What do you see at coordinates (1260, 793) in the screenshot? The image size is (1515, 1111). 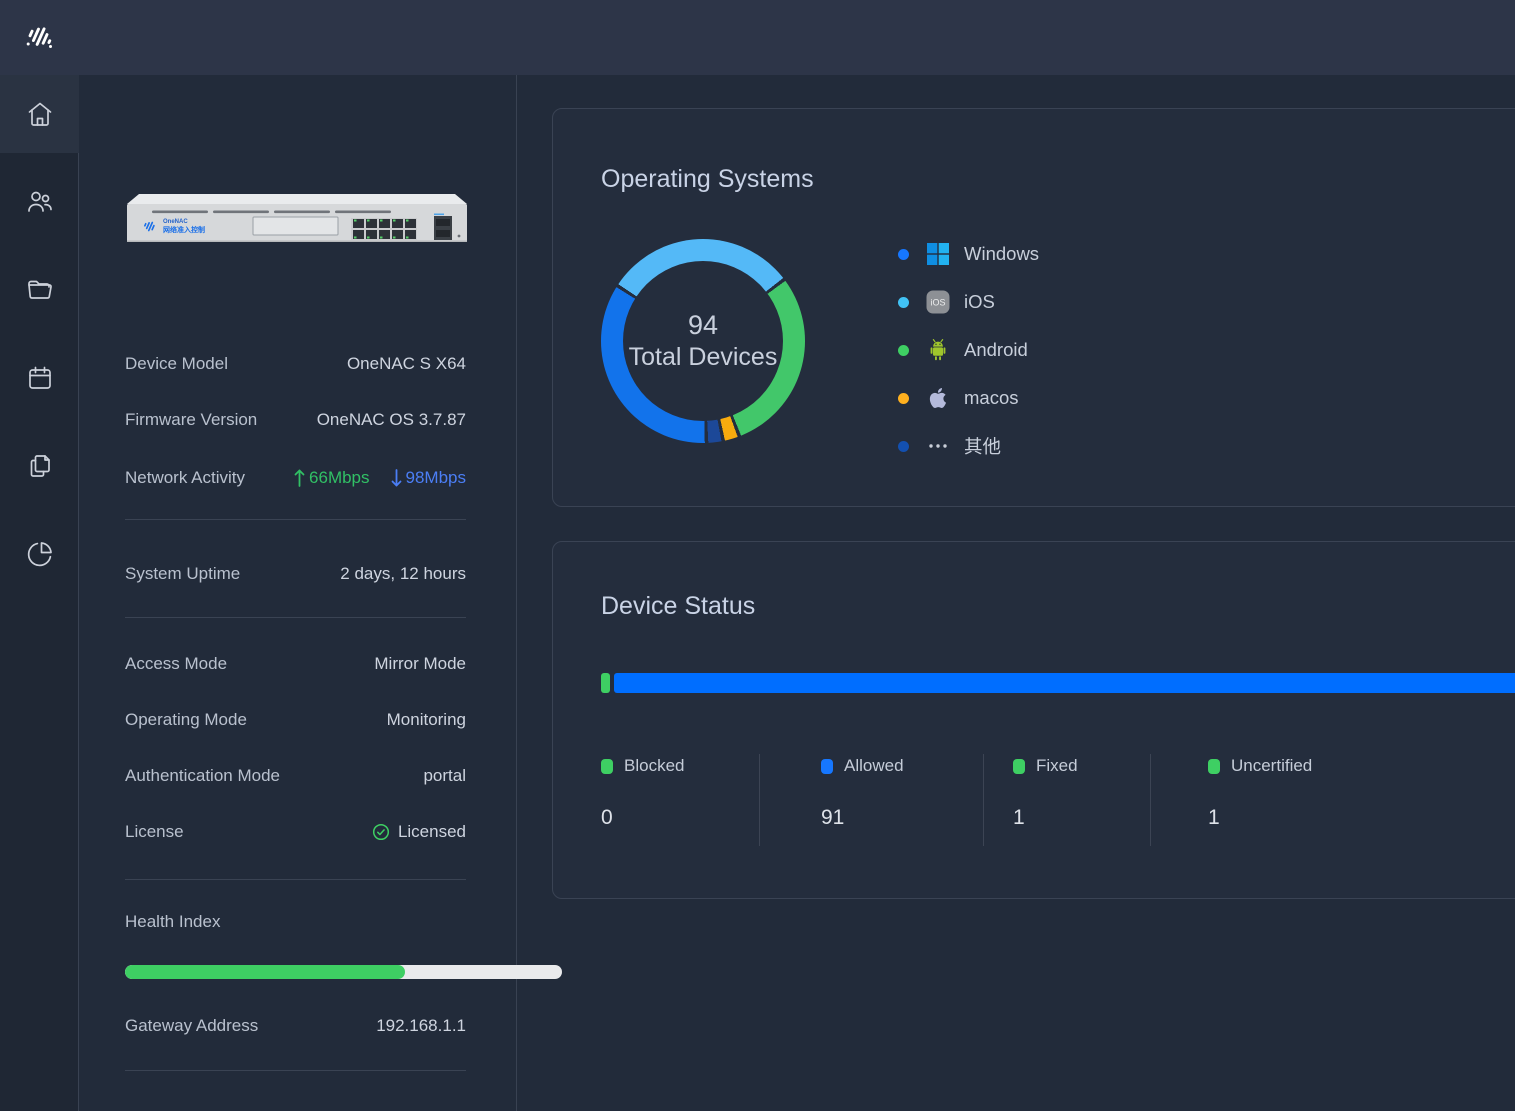 I see `stat-uncertified: Uncertified 1` at bounding box center [1260, 793].